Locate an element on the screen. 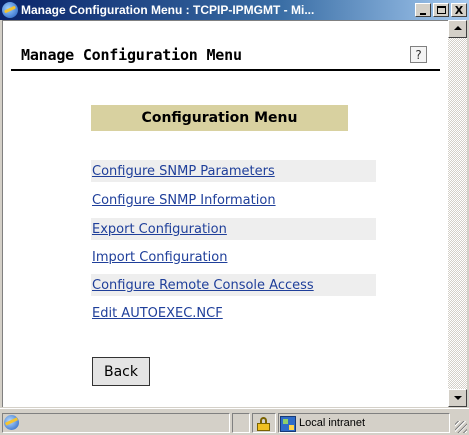  configure-remote-console-access-link: Configure Remote Console Access is located at coordinates (203, 285).